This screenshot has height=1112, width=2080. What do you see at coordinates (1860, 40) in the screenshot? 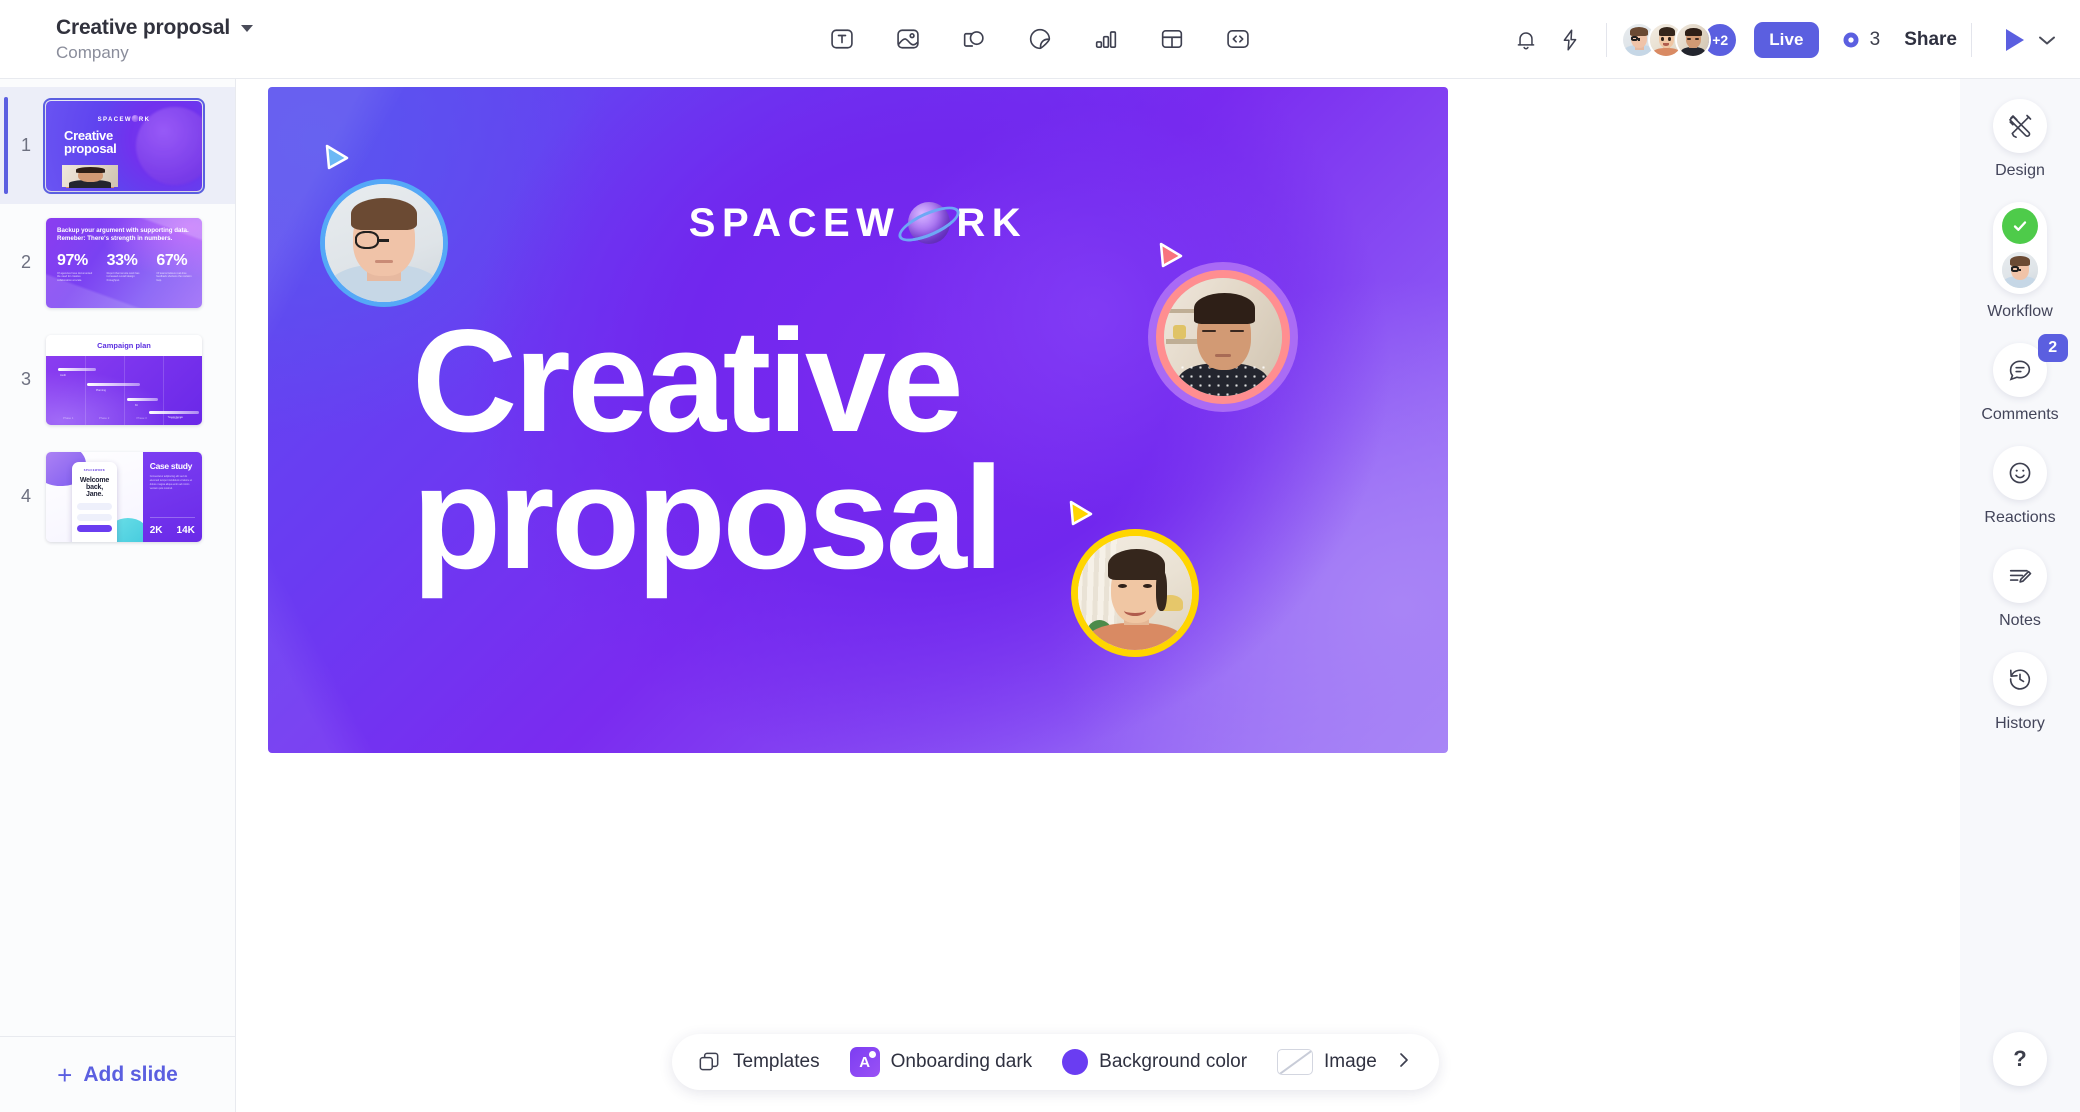
I see `viewer-count: 3` at bounding box center [1860, 40].